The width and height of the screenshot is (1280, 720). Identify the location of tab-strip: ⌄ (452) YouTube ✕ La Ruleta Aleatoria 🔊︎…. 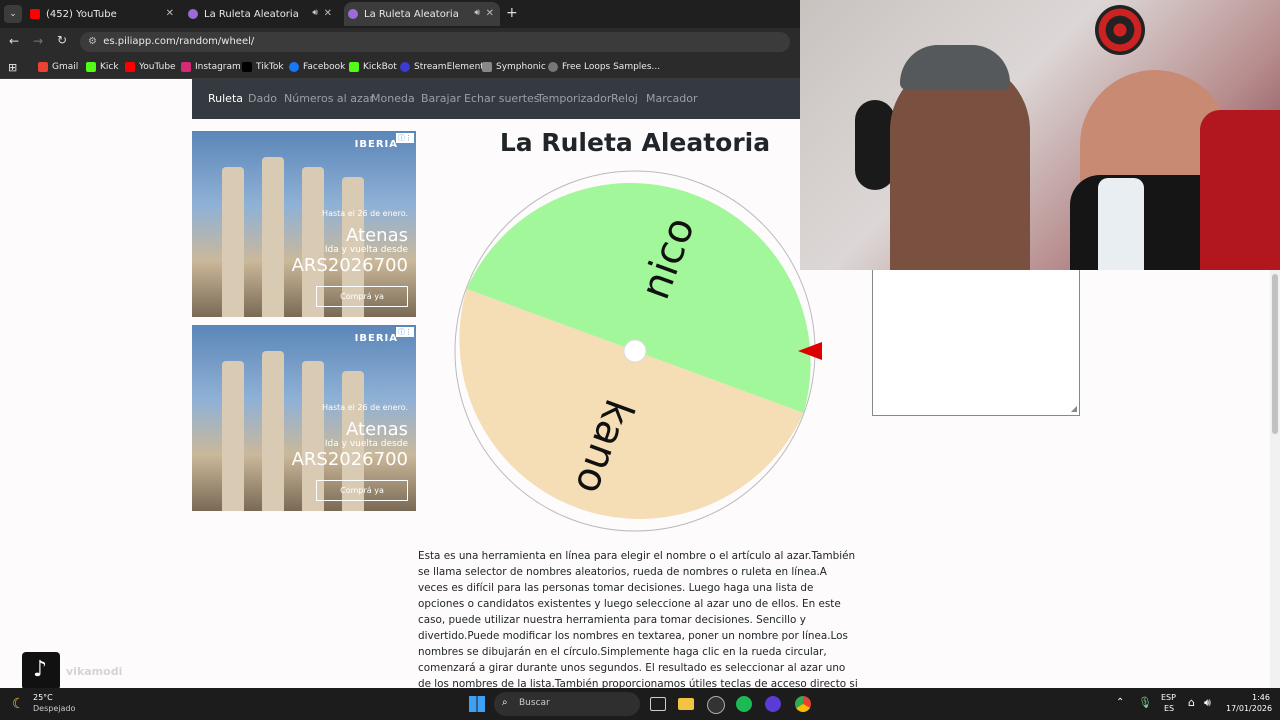
(400, 14).